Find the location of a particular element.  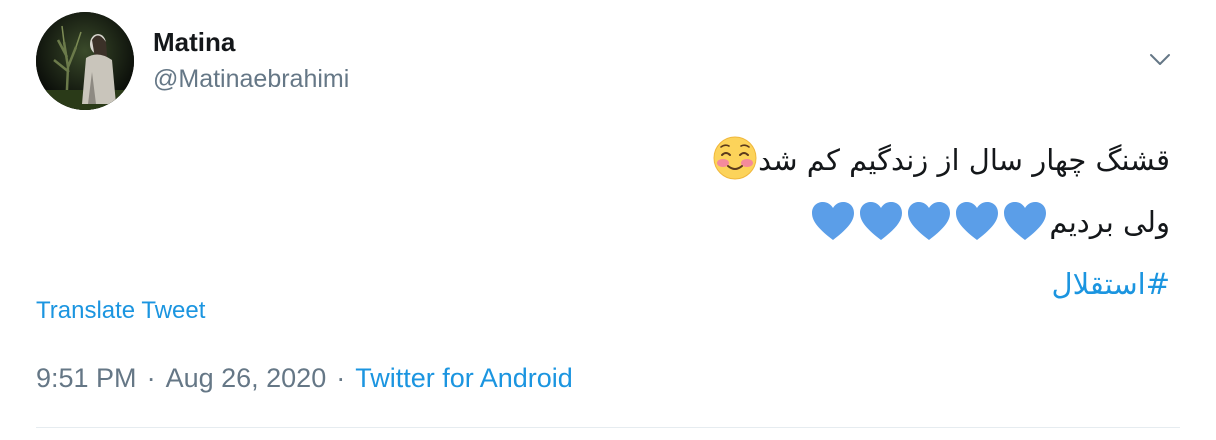

tweet-text-line-1: قشنگ چهار سال از زندگیم کم شد is located at coordinates (820, 165).